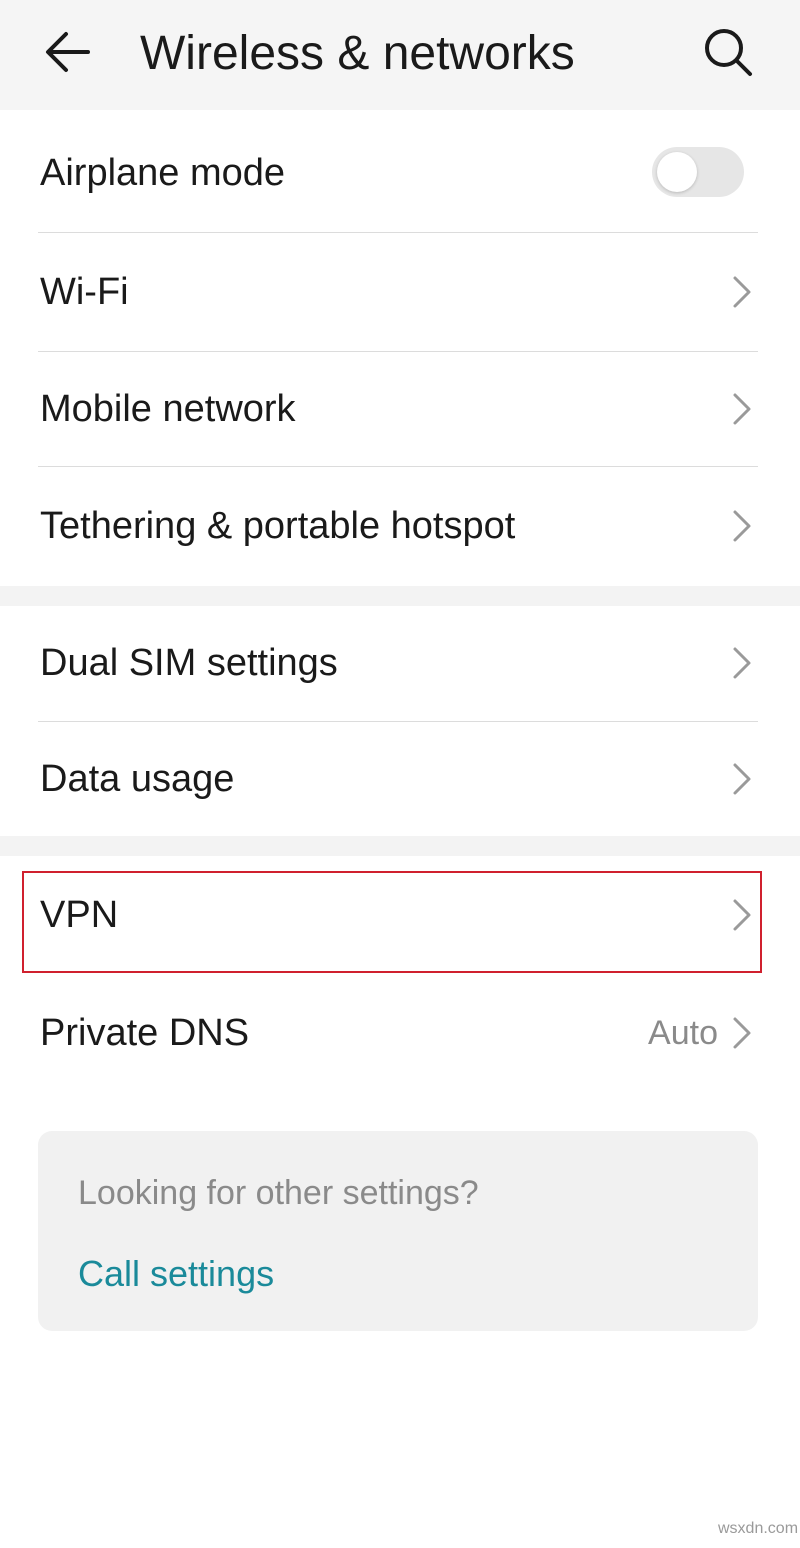 This screenshot has width=800, height=1548. What do you see at coordinates (677, 172) in the screenshot?
I see `toggle-knob` at bounding box center [677, 172].